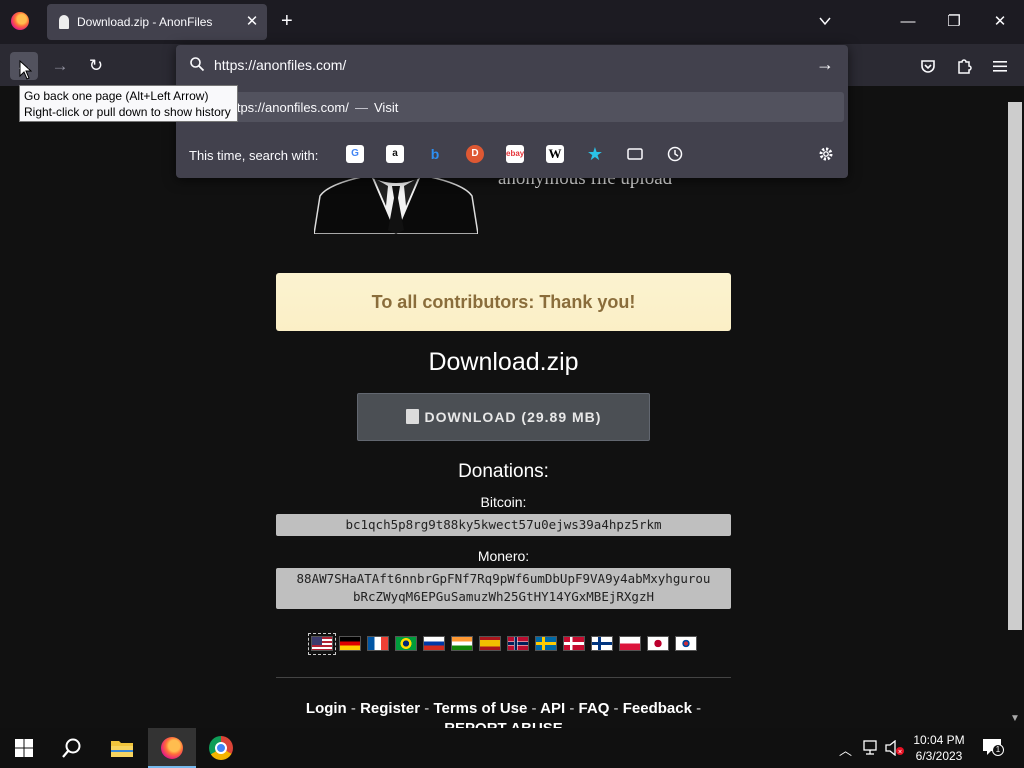 The image size is (1024, 768). Describe the element at coordinates (25, 70) in the screenshot. I see `mouse-cursor-icon` at that location.